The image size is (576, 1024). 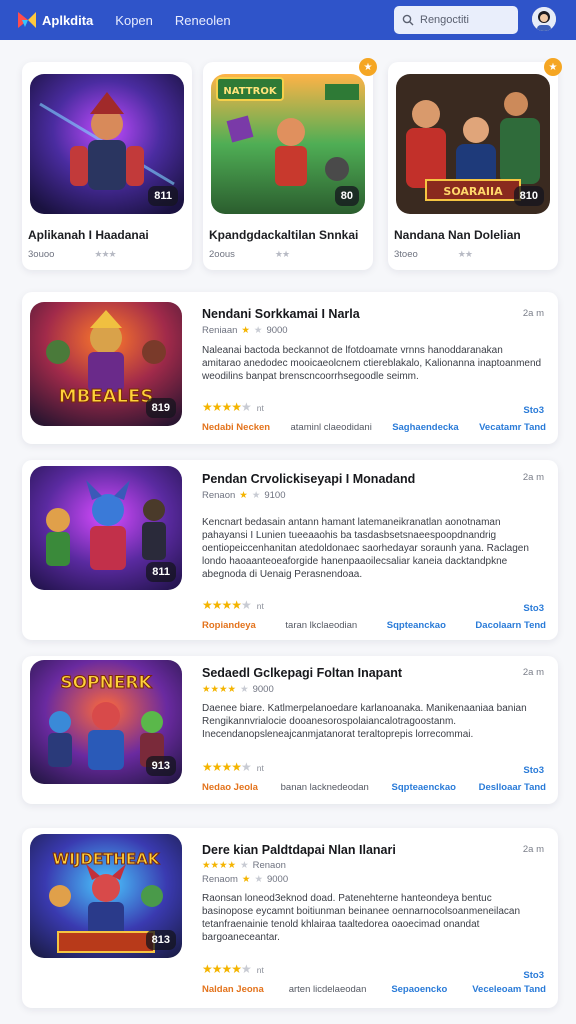 I want to click on search-placeholder: Rengoctiti, so click(x=444, y=20).